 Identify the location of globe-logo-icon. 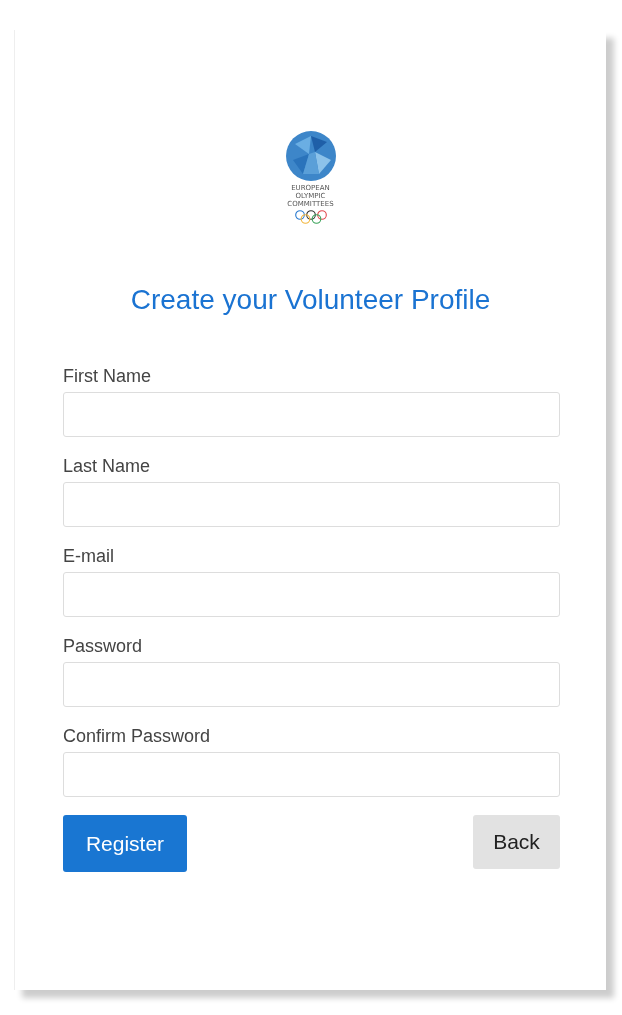
(310, 156).